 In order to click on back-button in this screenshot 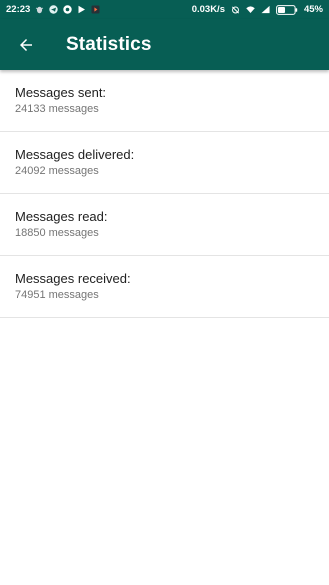, I will do `click(26, 45)`.